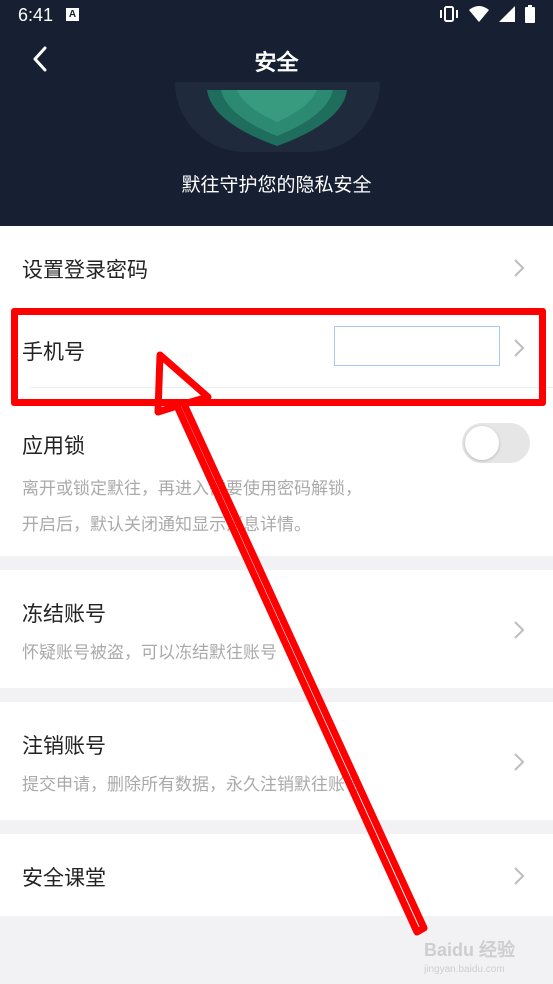  Describe the element at coordinates (417, 346) in the screenshot. I see `phone-value-field` at that location.